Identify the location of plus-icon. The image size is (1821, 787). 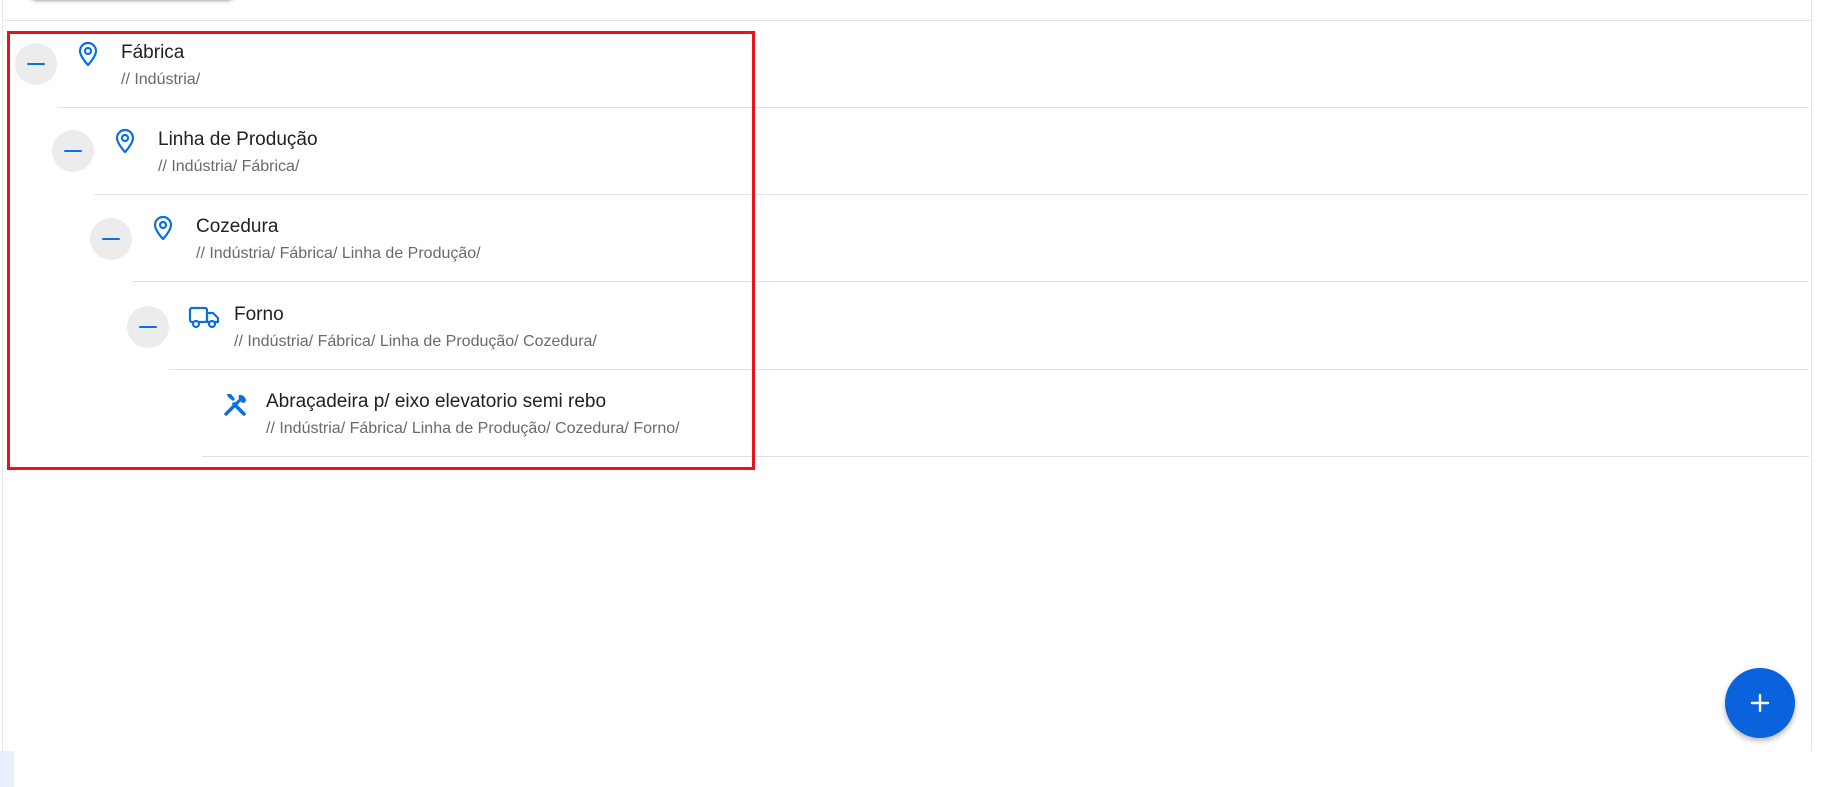
(1760, 703).